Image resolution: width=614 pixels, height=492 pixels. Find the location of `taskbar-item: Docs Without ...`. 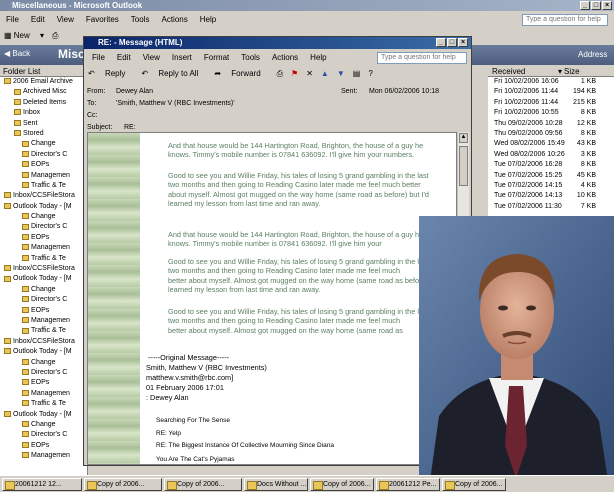

taskbar-item: Docs Without ... is located at coordinates (276, 484).